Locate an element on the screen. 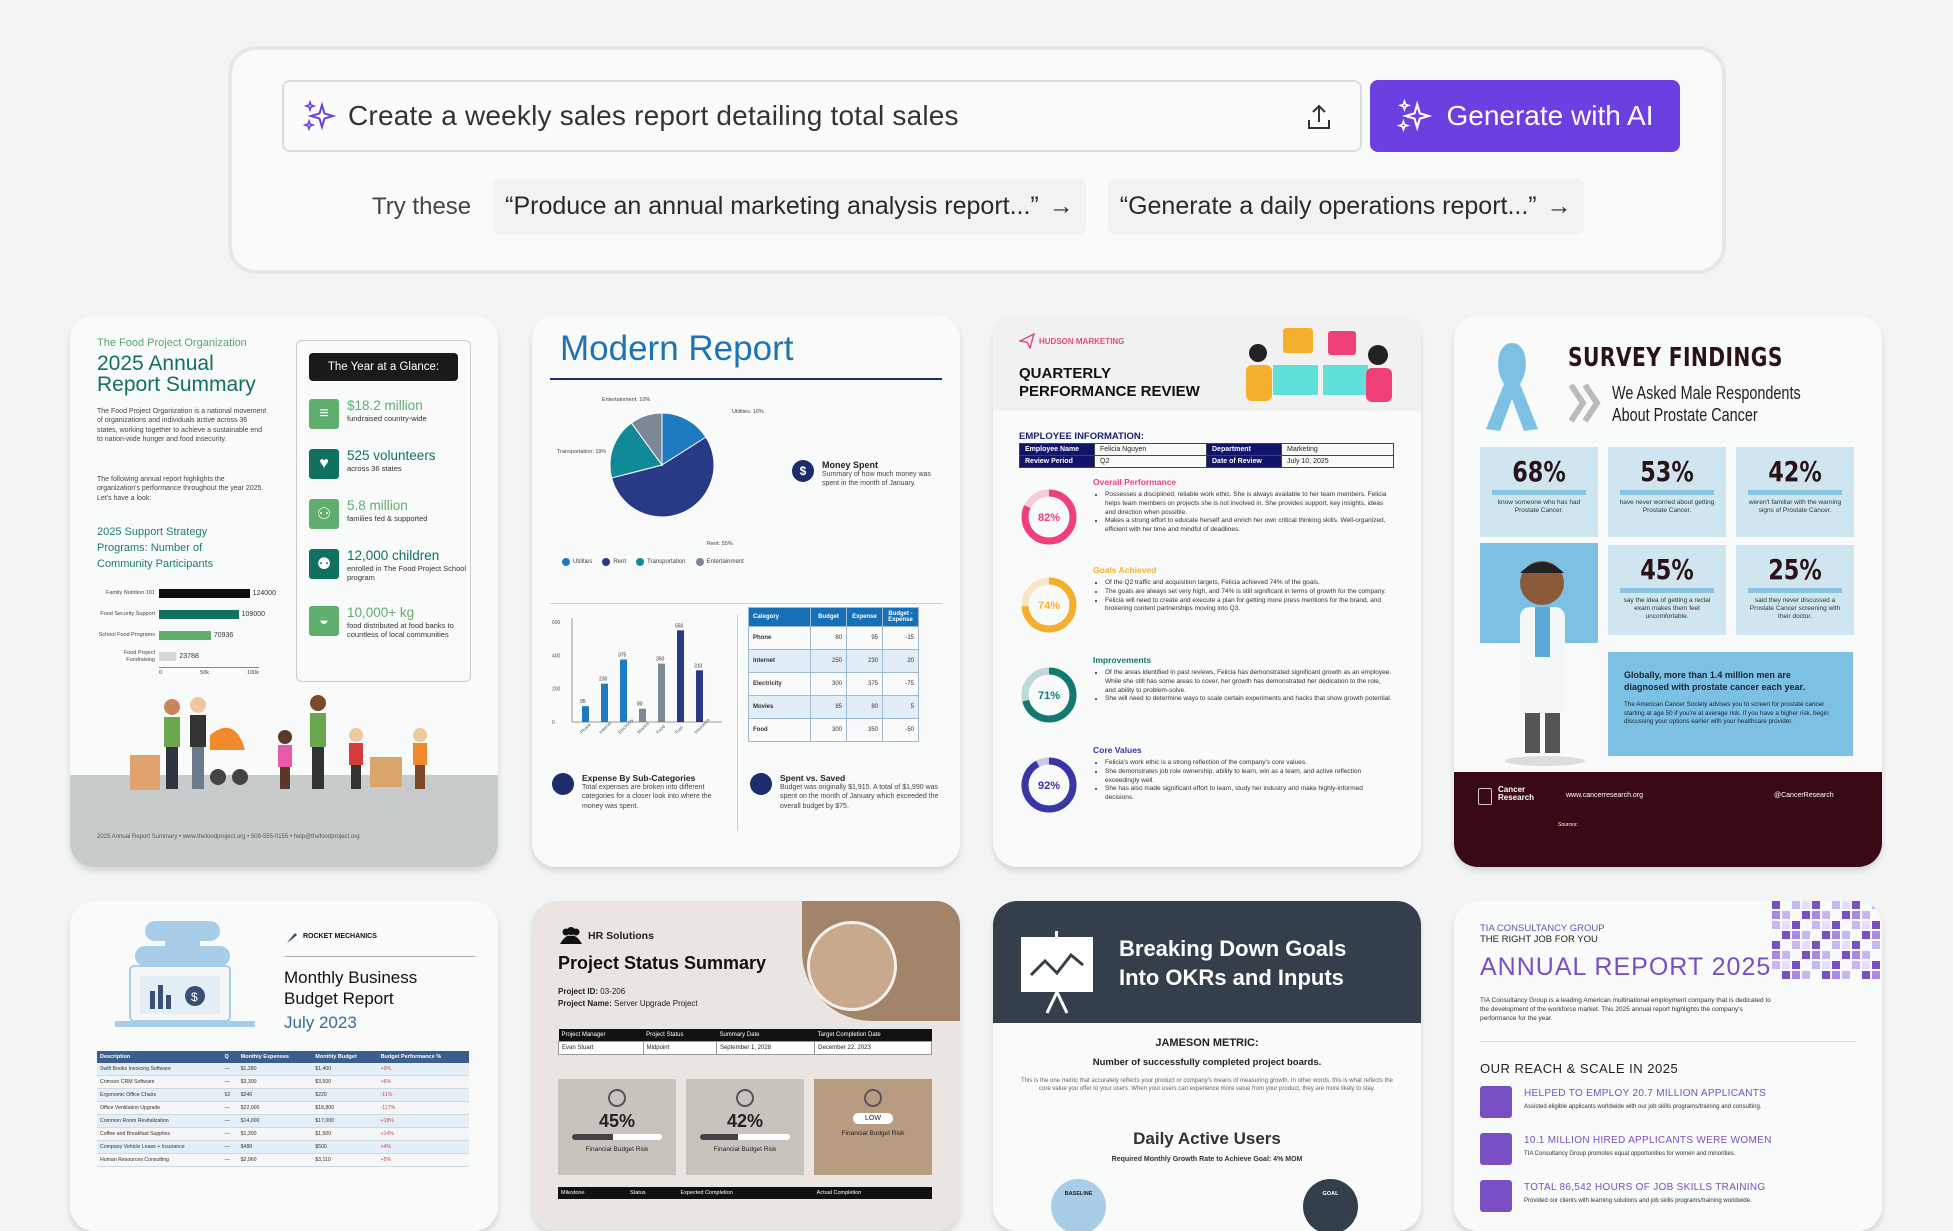  brand-name: HR Solutions is located at coordinates (621, 936).